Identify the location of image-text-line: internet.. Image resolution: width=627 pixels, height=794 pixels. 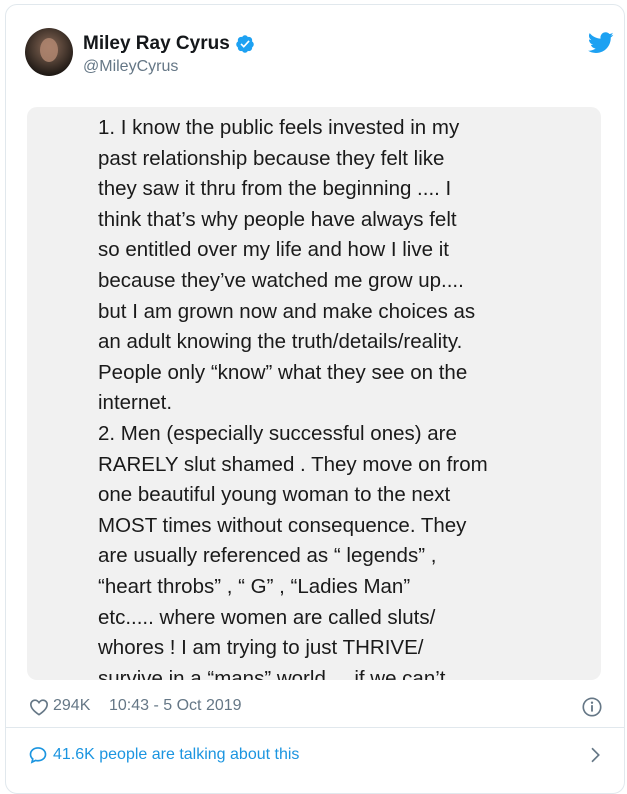
(135, 403).